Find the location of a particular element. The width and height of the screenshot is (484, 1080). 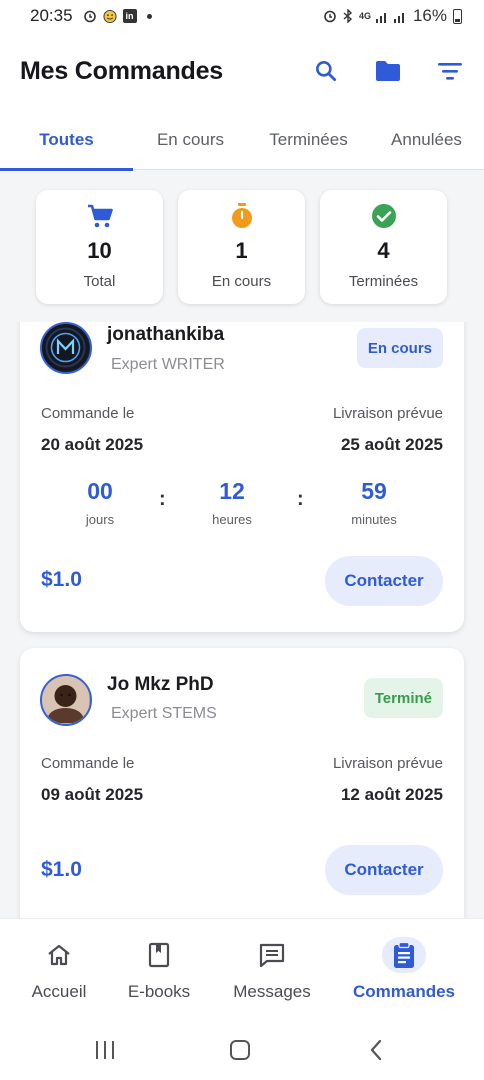

home-icon is located at coordinates (59, 955).